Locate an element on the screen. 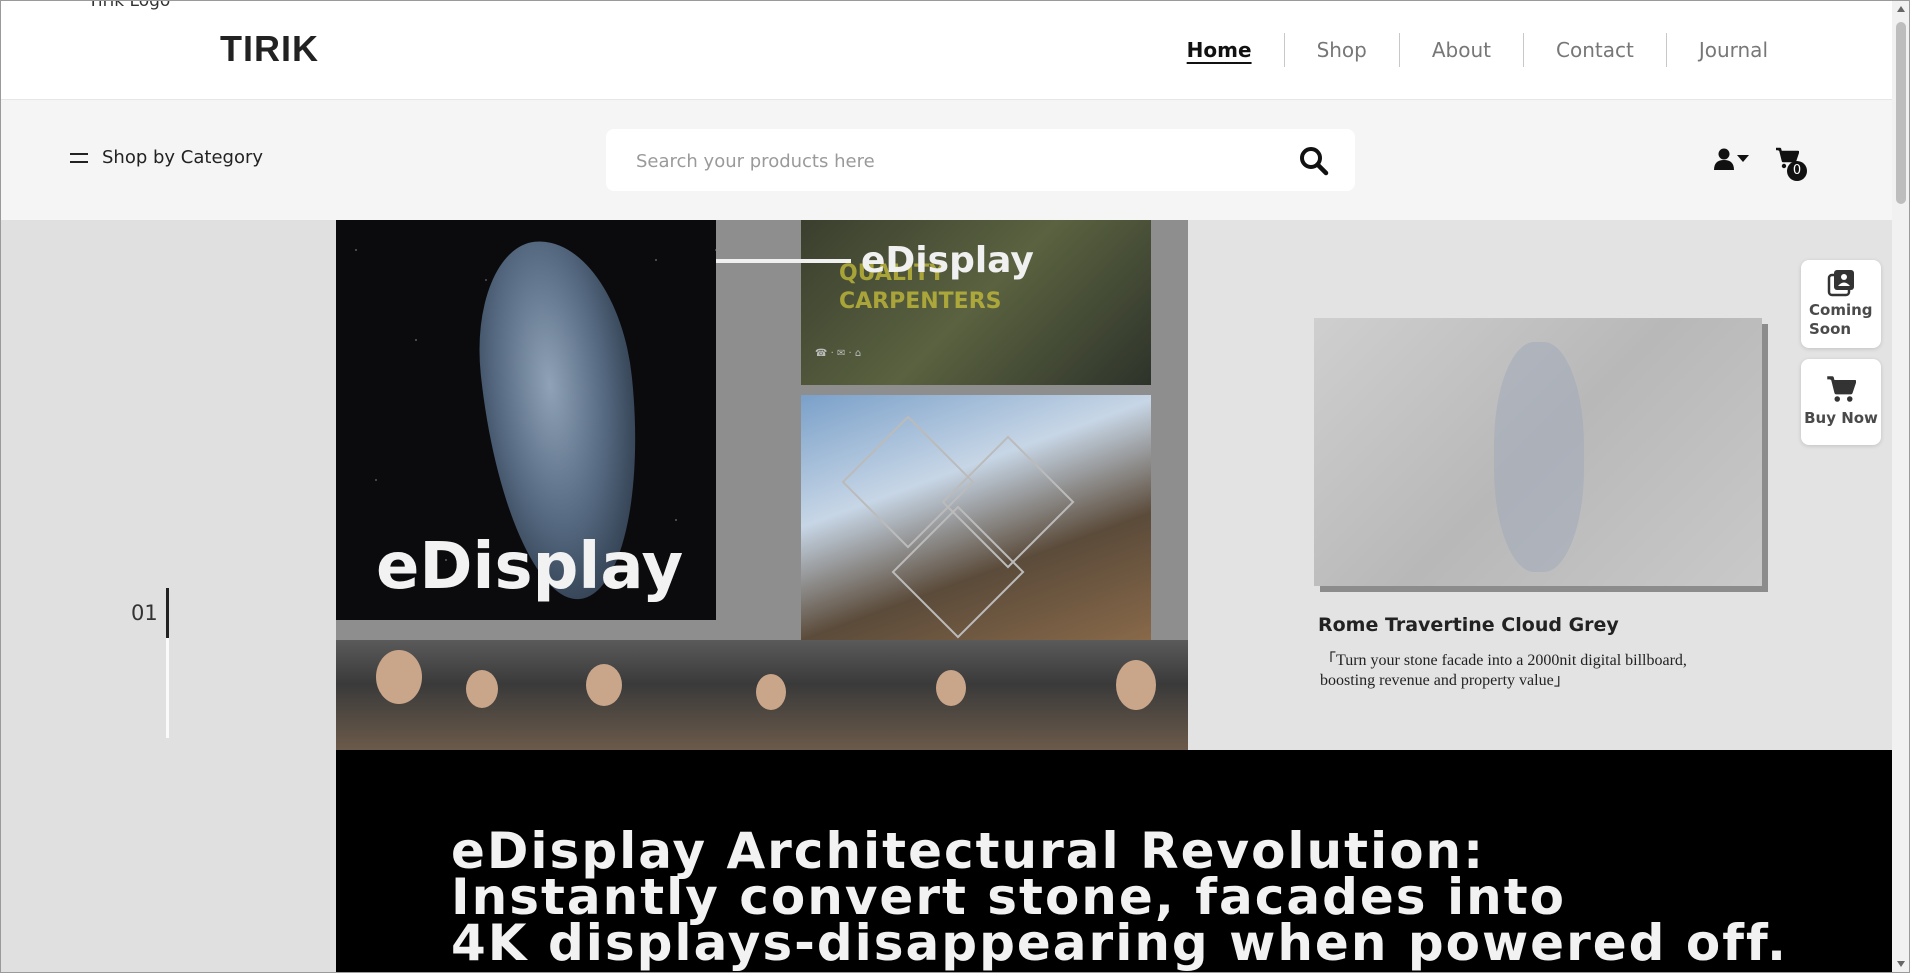 The image size is (1910, 973). main-nav: Home Shop About Contact Journal is located at coordinates (1477, 50).